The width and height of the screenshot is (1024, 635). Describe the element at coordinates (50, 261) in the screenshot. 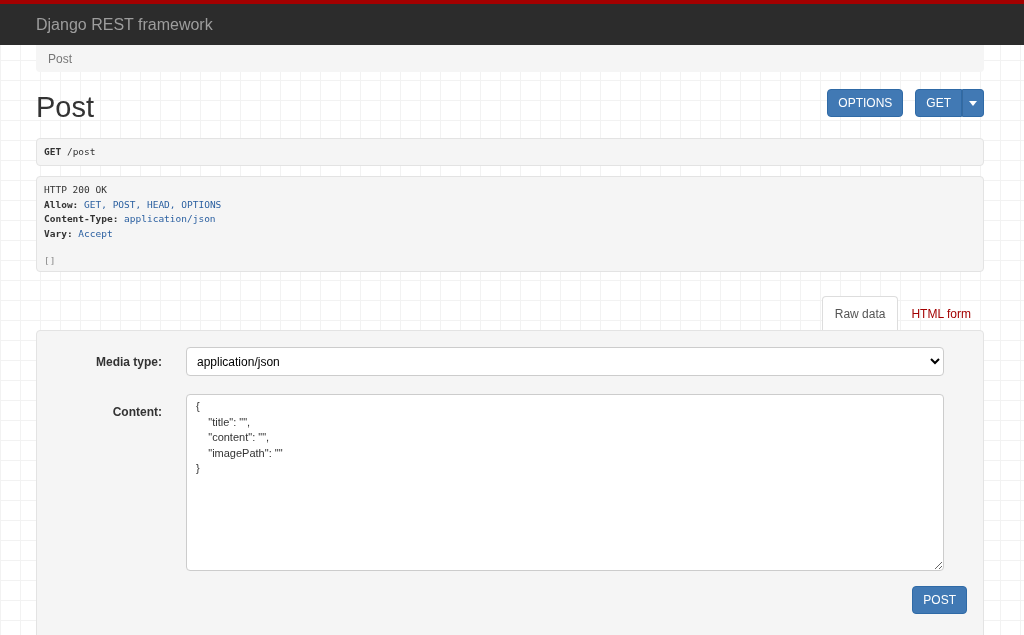

I see `response-body: []` at that location.